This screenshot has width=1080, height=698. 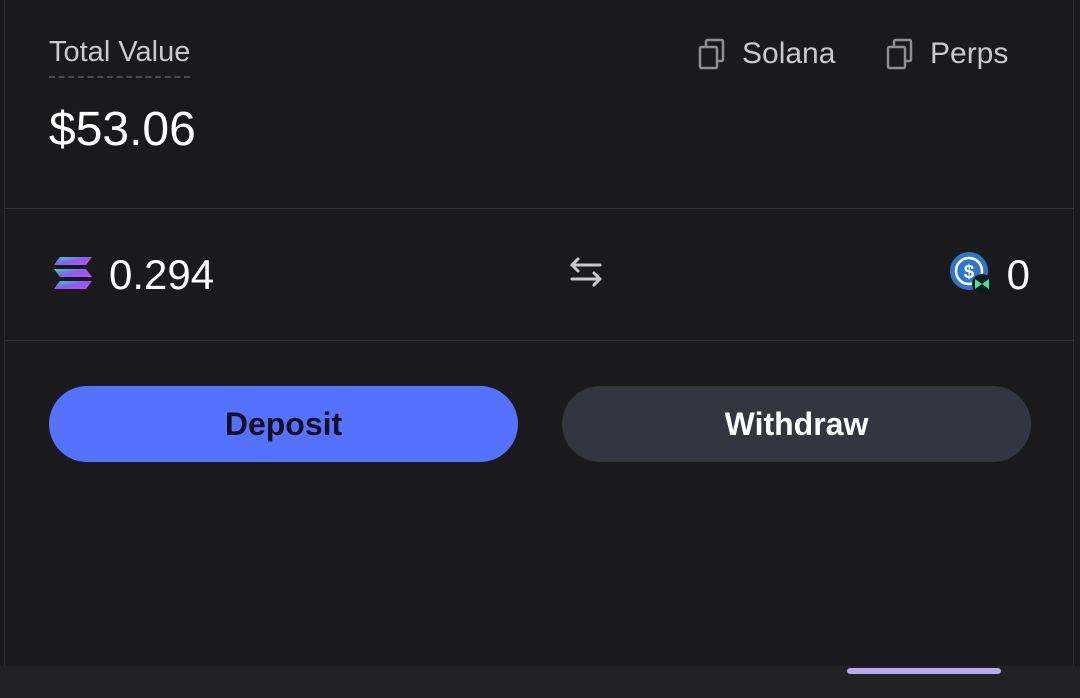 I want to click on copy-solana-address-button: Solana, so click(x=766, y=54).